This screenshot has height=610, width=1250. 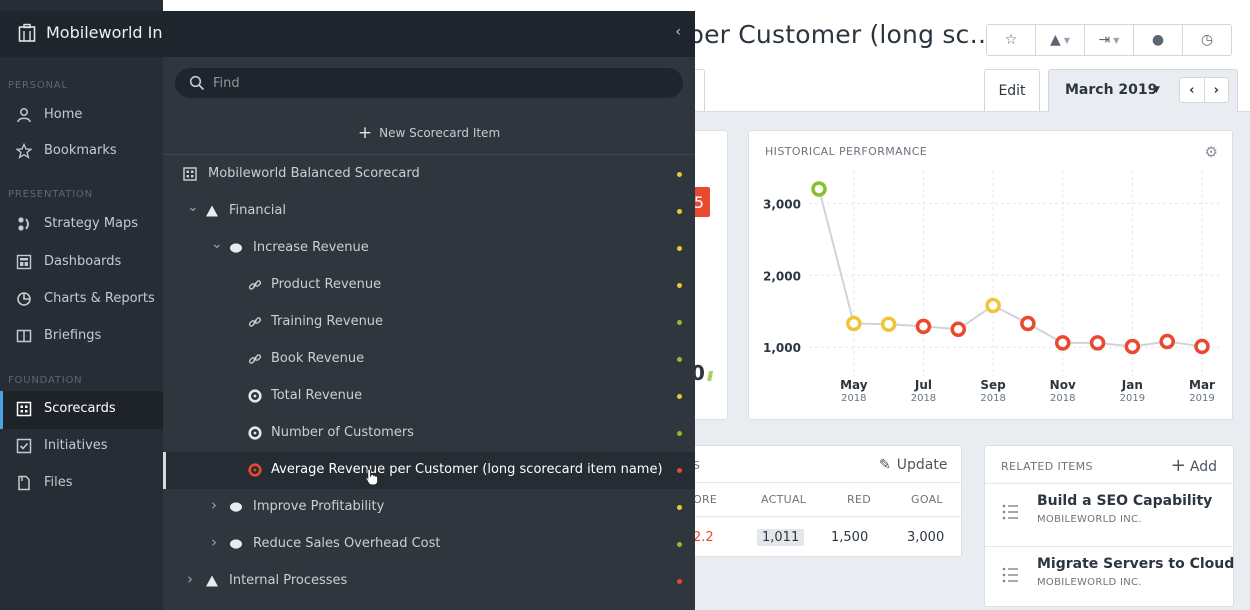 I want to click on edit-button: Edit, so click(x=1012, y=90).